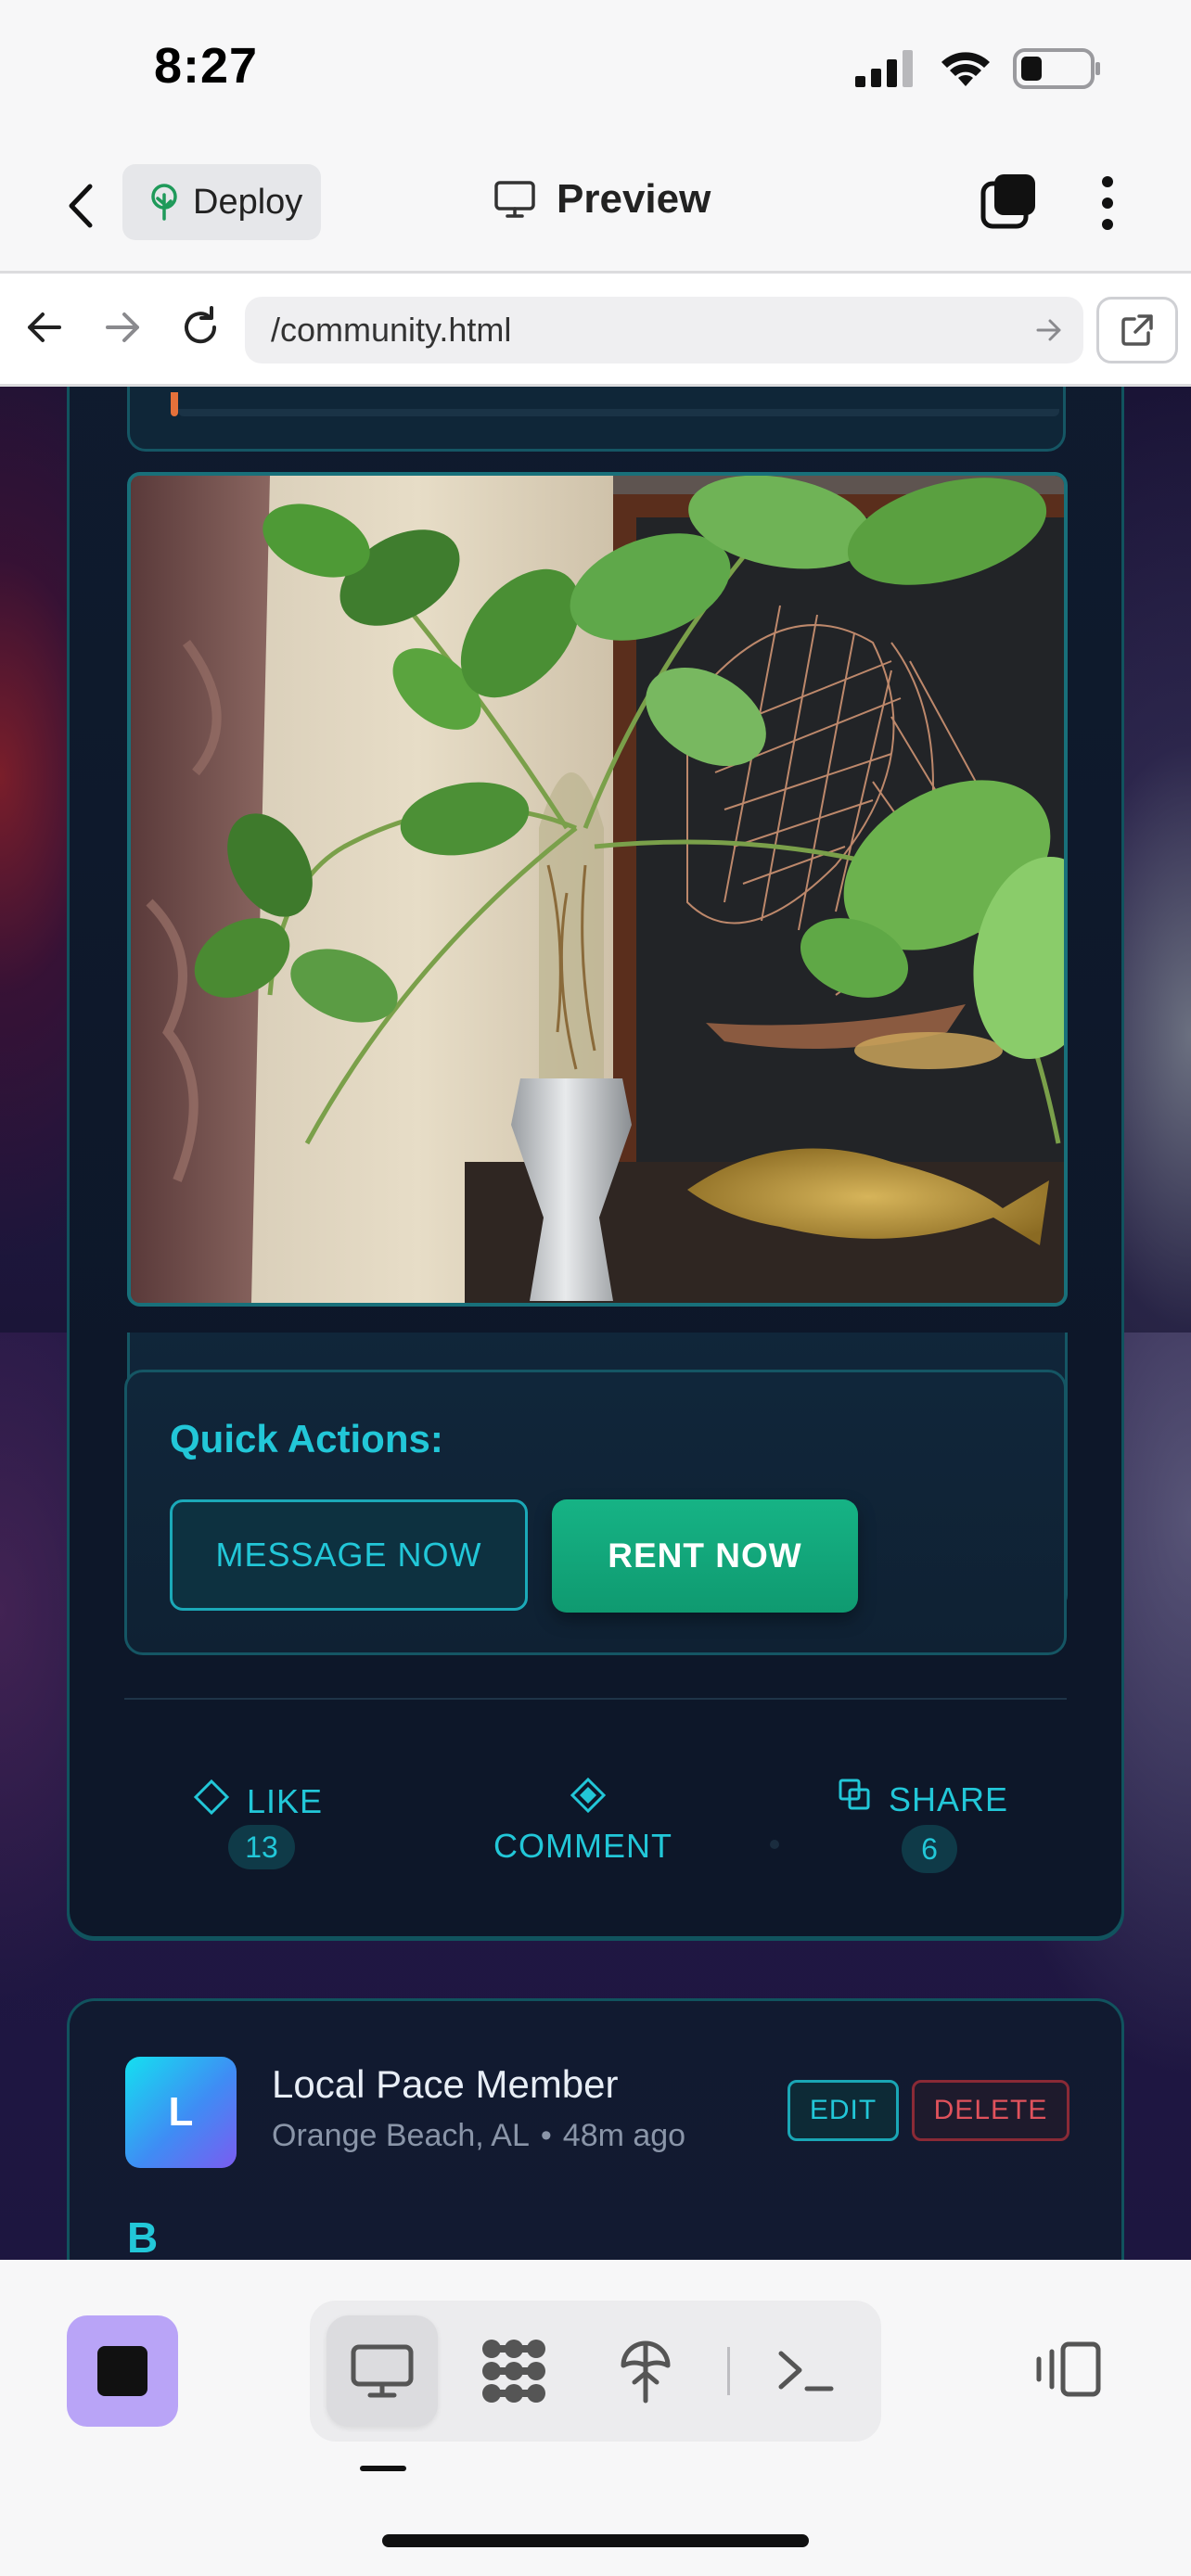  What do you see at coordinates (775, 1845) in the screenshot?
I see `engagement-dot` at bounding box center [775, 1845].